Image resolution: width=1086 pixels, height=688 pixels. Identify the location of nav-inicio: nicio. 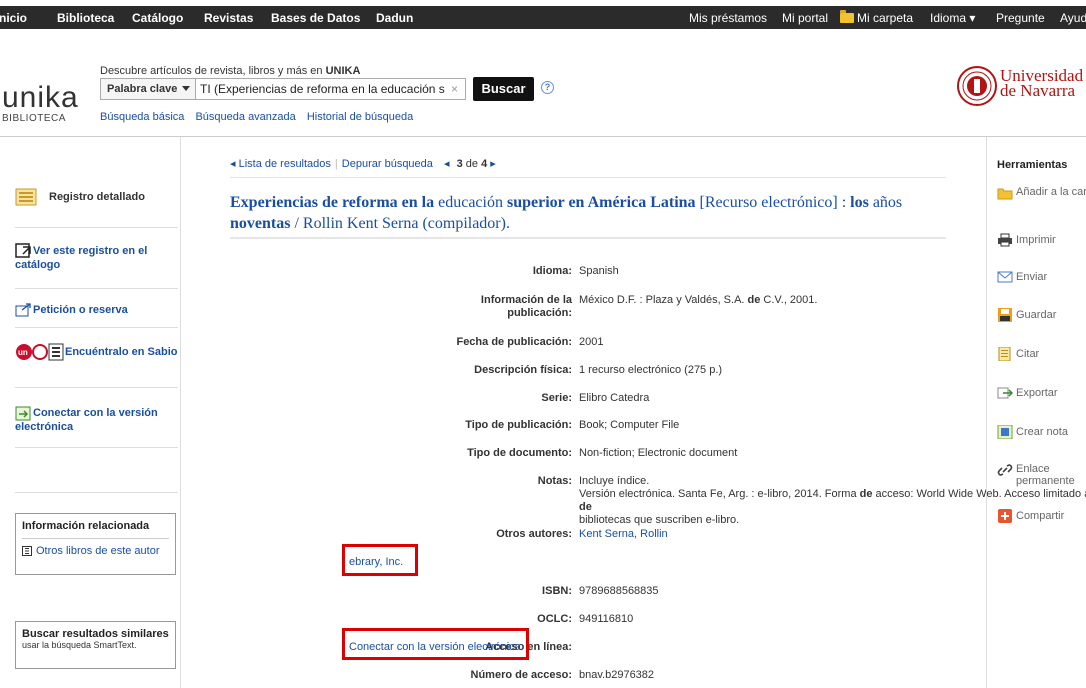
(13, 18).